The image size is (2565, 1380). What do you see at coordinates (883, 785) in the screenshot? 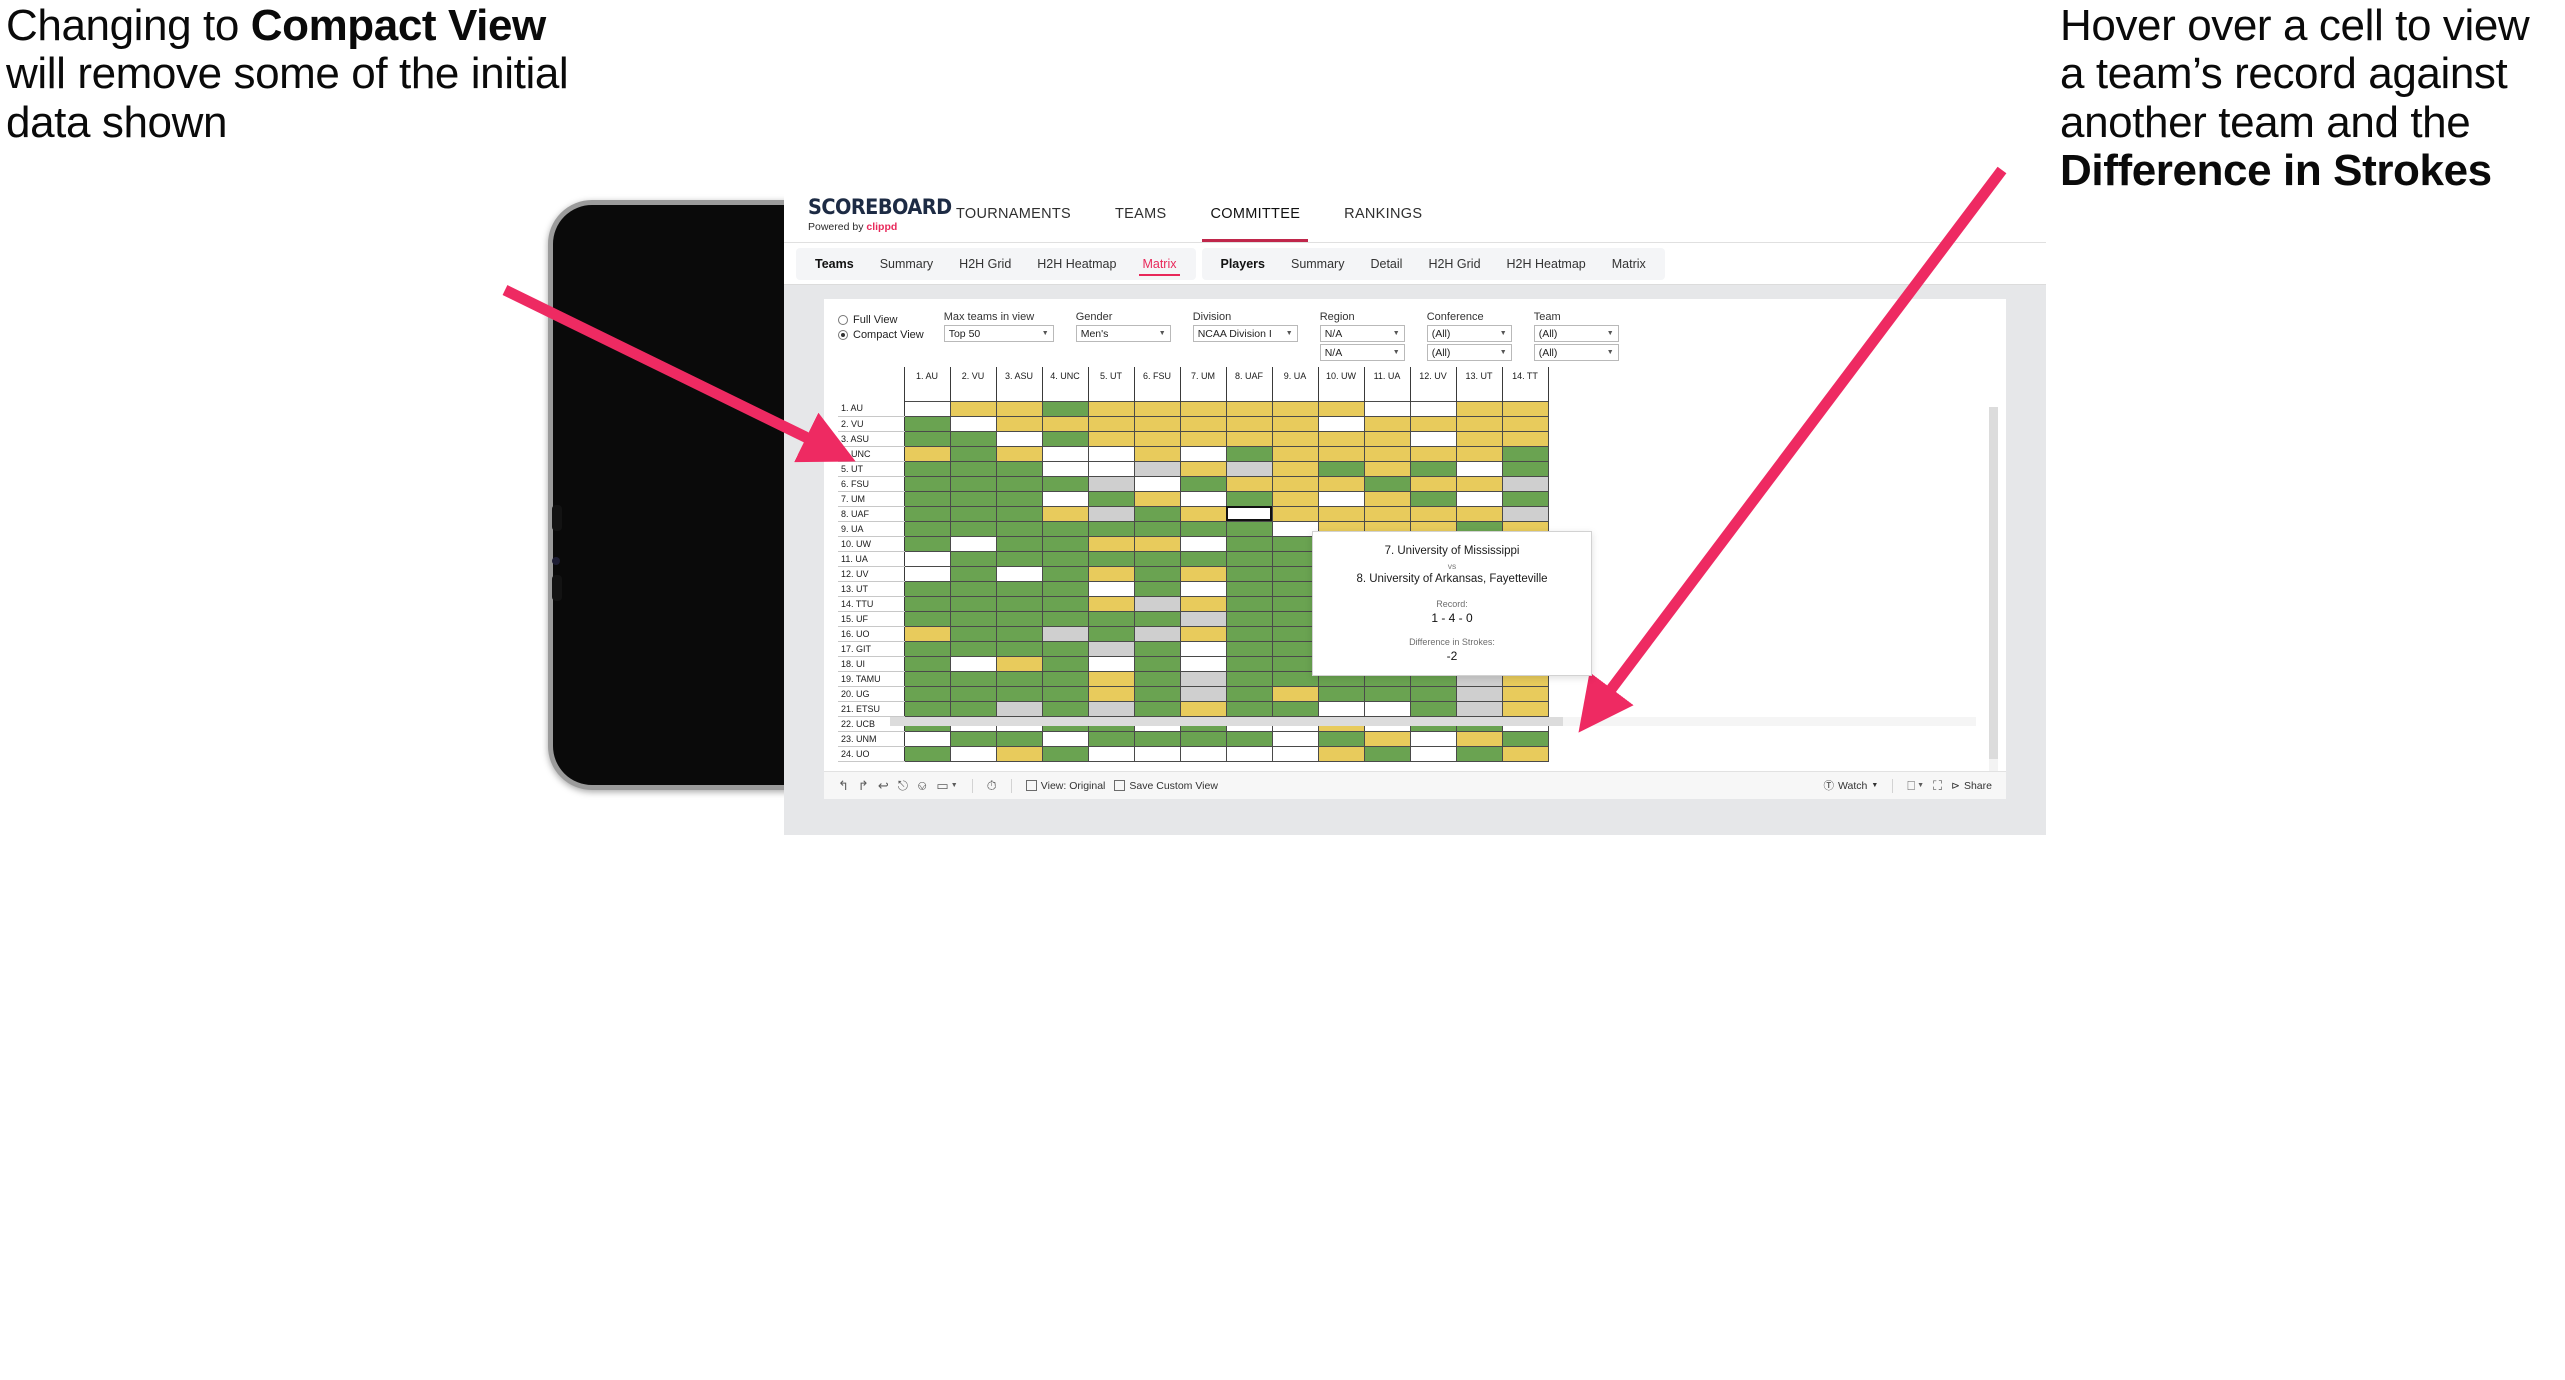
I see `revert-icon: ↩` at bounding box center [883, 785].